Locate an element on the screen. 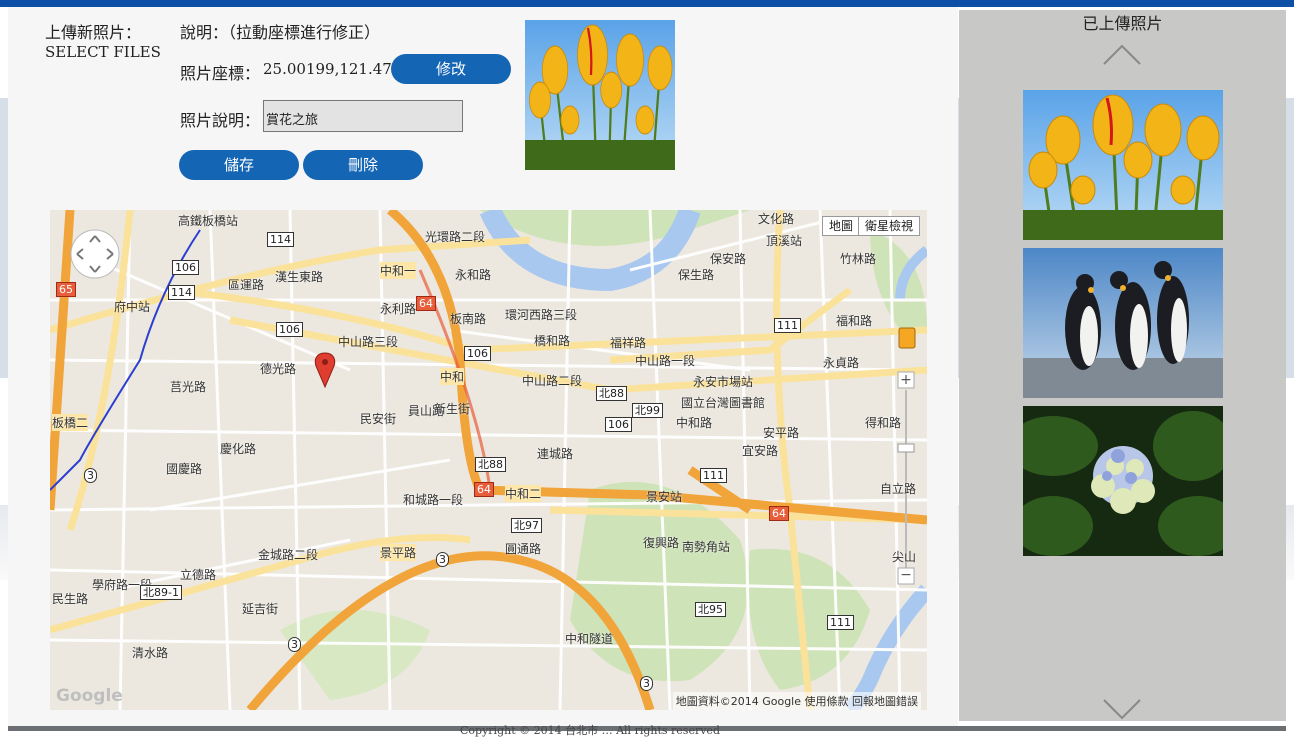 This screenshot has width=1294, height=738. map-place-label: 環河西路三段 is located at coordinates (541, 315).